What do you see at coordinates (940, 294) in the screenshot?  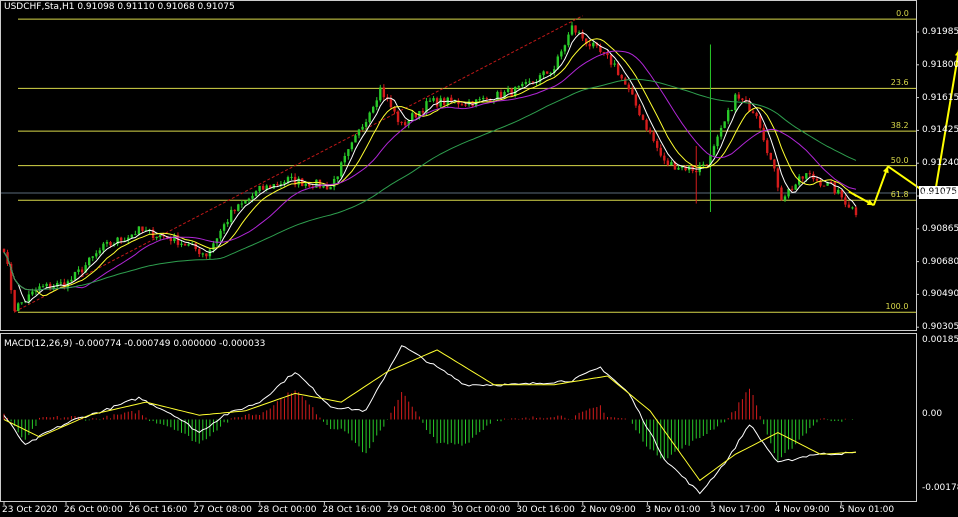 I see `price-axis-label: 0.90490` at bounding box center [940, 294].